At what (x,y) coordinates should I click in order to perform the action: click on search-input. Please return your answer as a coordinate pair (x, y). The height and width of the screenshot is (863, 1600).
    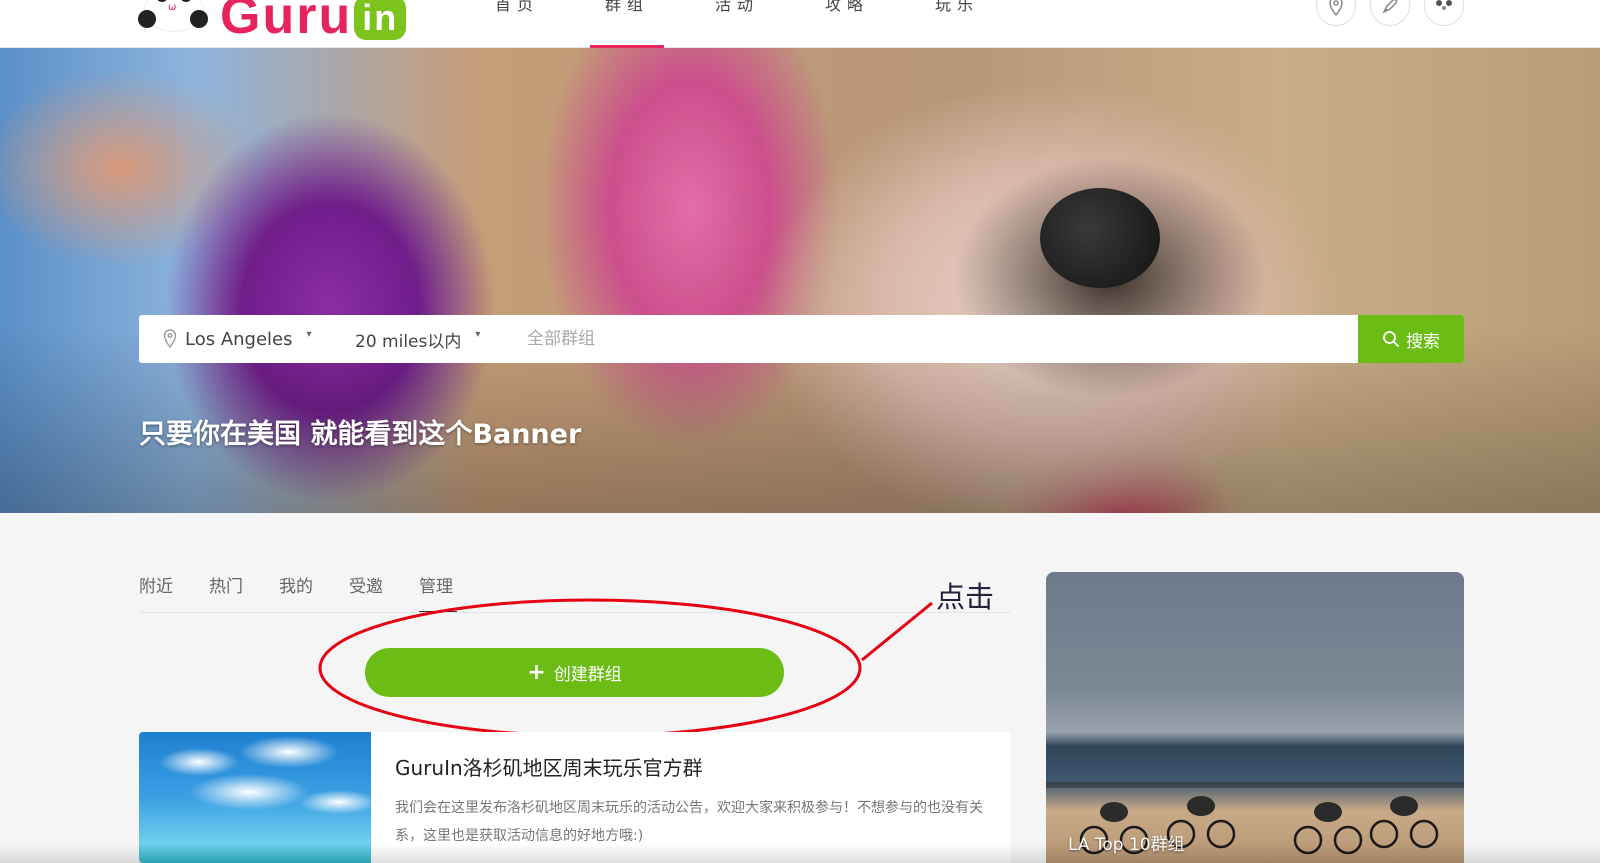
    Looking at the image, I should click on (942, 339).